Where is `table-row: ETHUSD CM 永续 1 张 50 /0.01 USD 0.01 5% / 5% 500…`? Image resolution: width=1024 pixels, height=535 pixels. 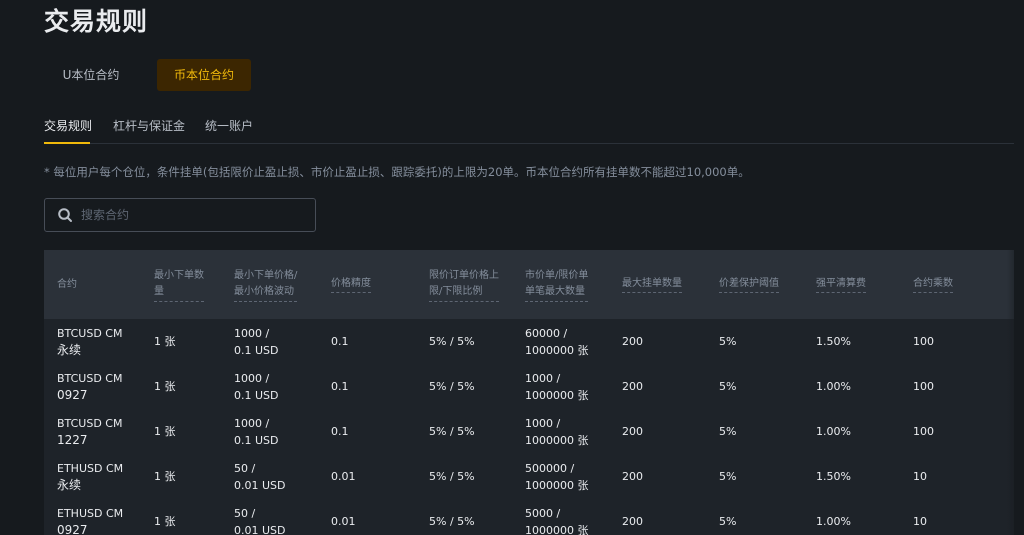 table-row: ETHUSD CM 永续 1 张 50 /0.01 USD 0.01 5% / 5% 500… is located at coordinates (529, 477).